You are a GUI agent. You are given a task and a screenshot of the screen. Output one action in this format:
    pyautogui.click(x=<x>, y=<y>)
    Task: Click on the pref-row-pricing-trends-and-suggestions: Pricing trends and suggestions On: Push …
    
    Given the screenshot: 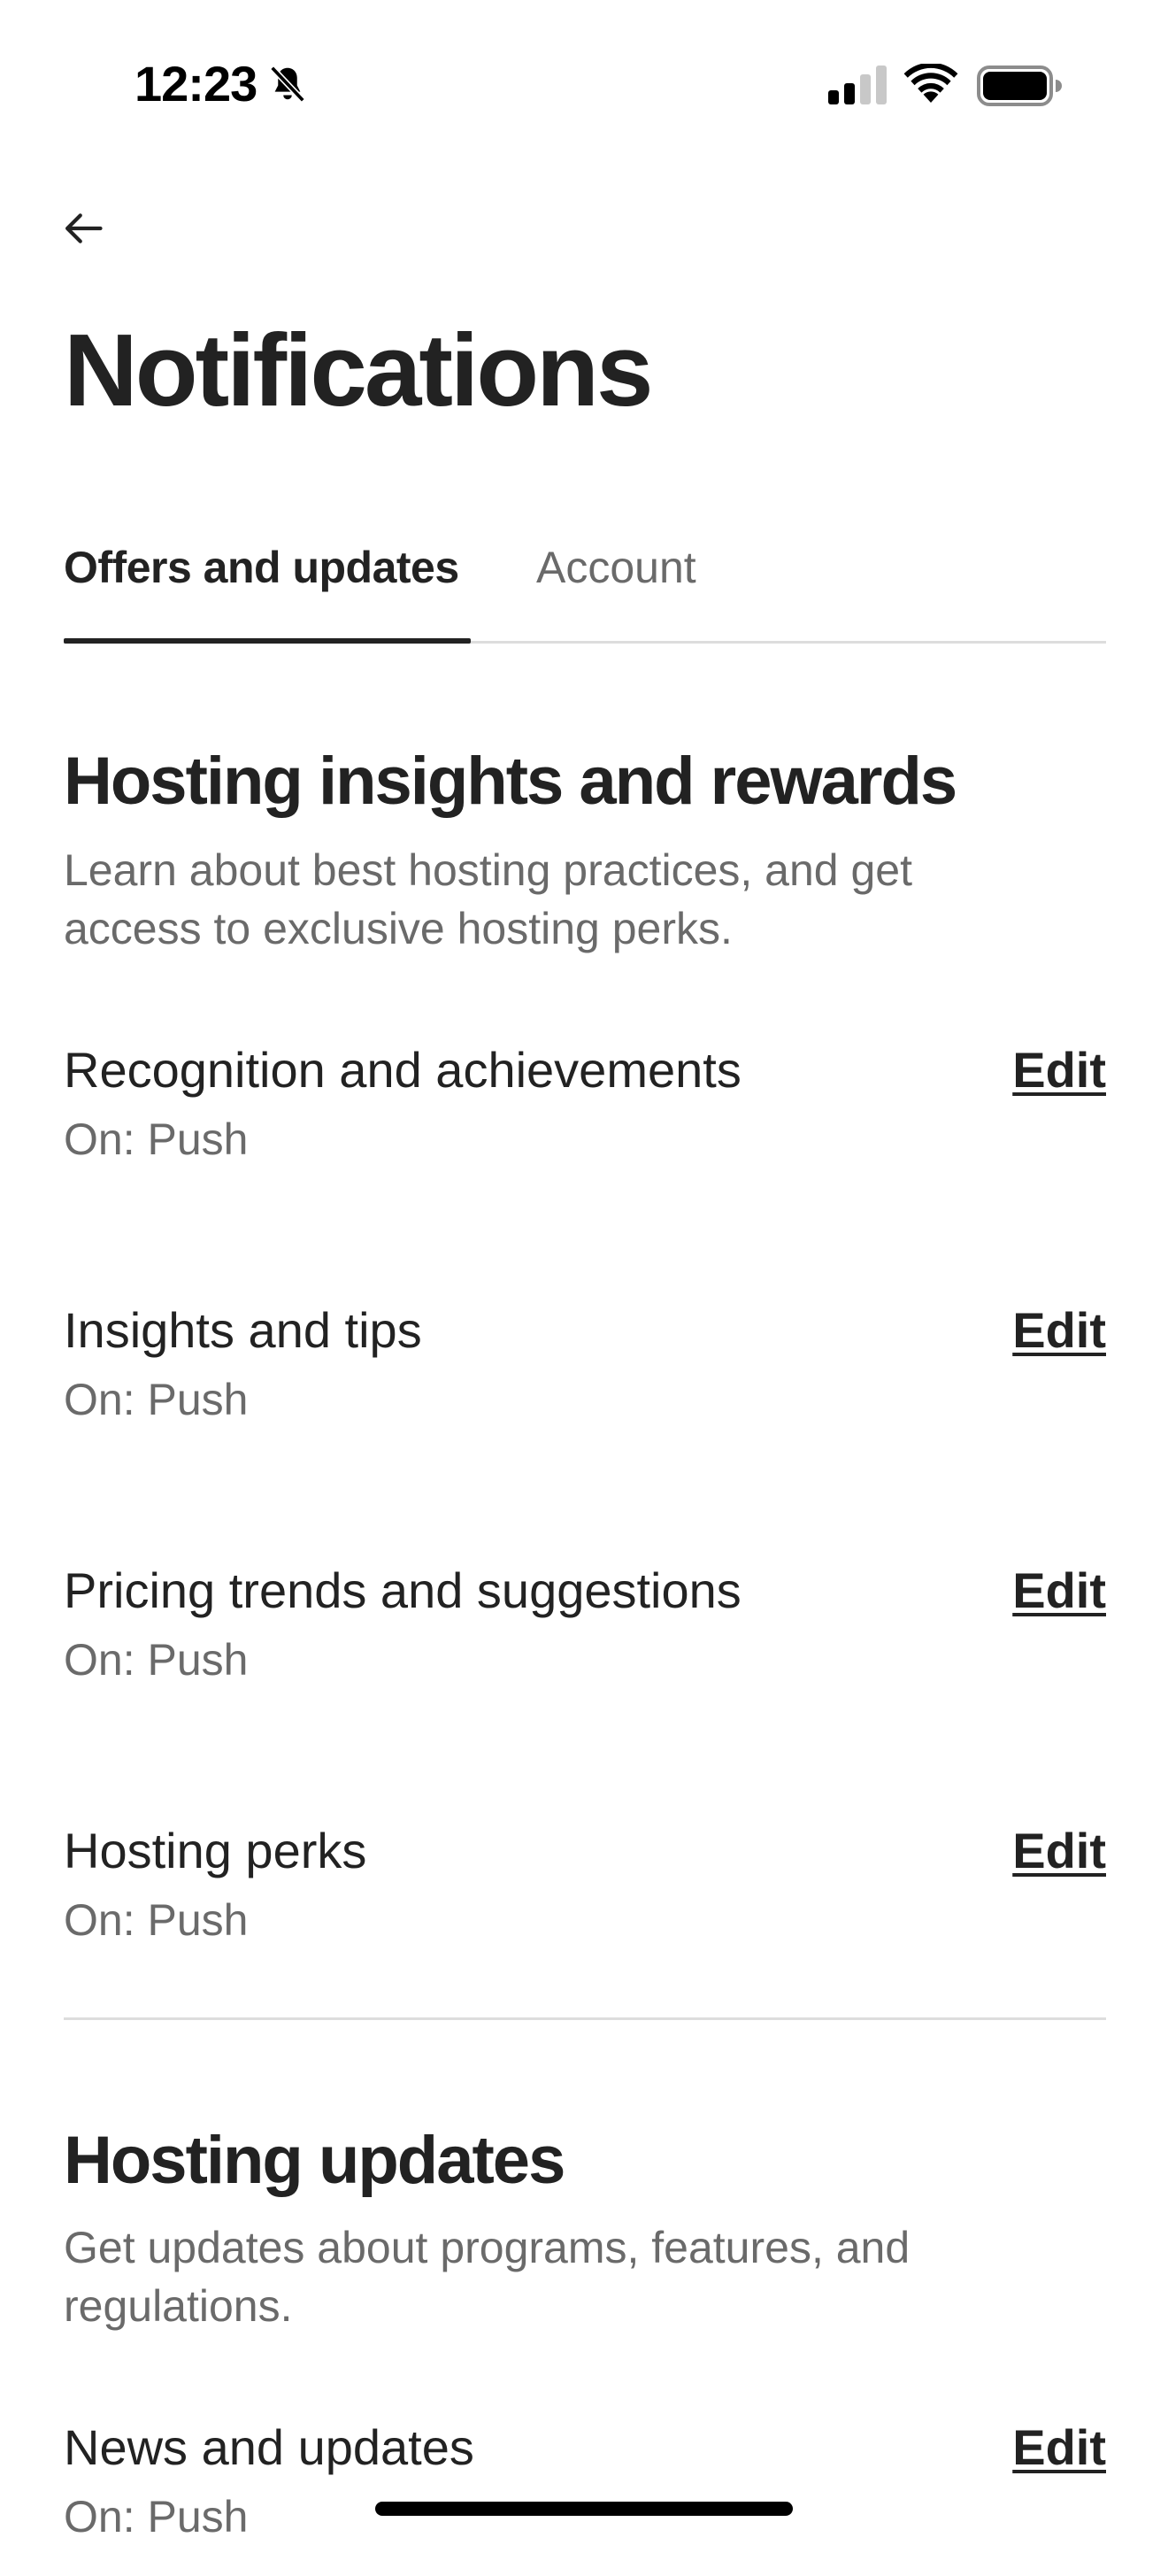 What is the action you would take?
    pyautogui.click(x=585, y=1639)
    